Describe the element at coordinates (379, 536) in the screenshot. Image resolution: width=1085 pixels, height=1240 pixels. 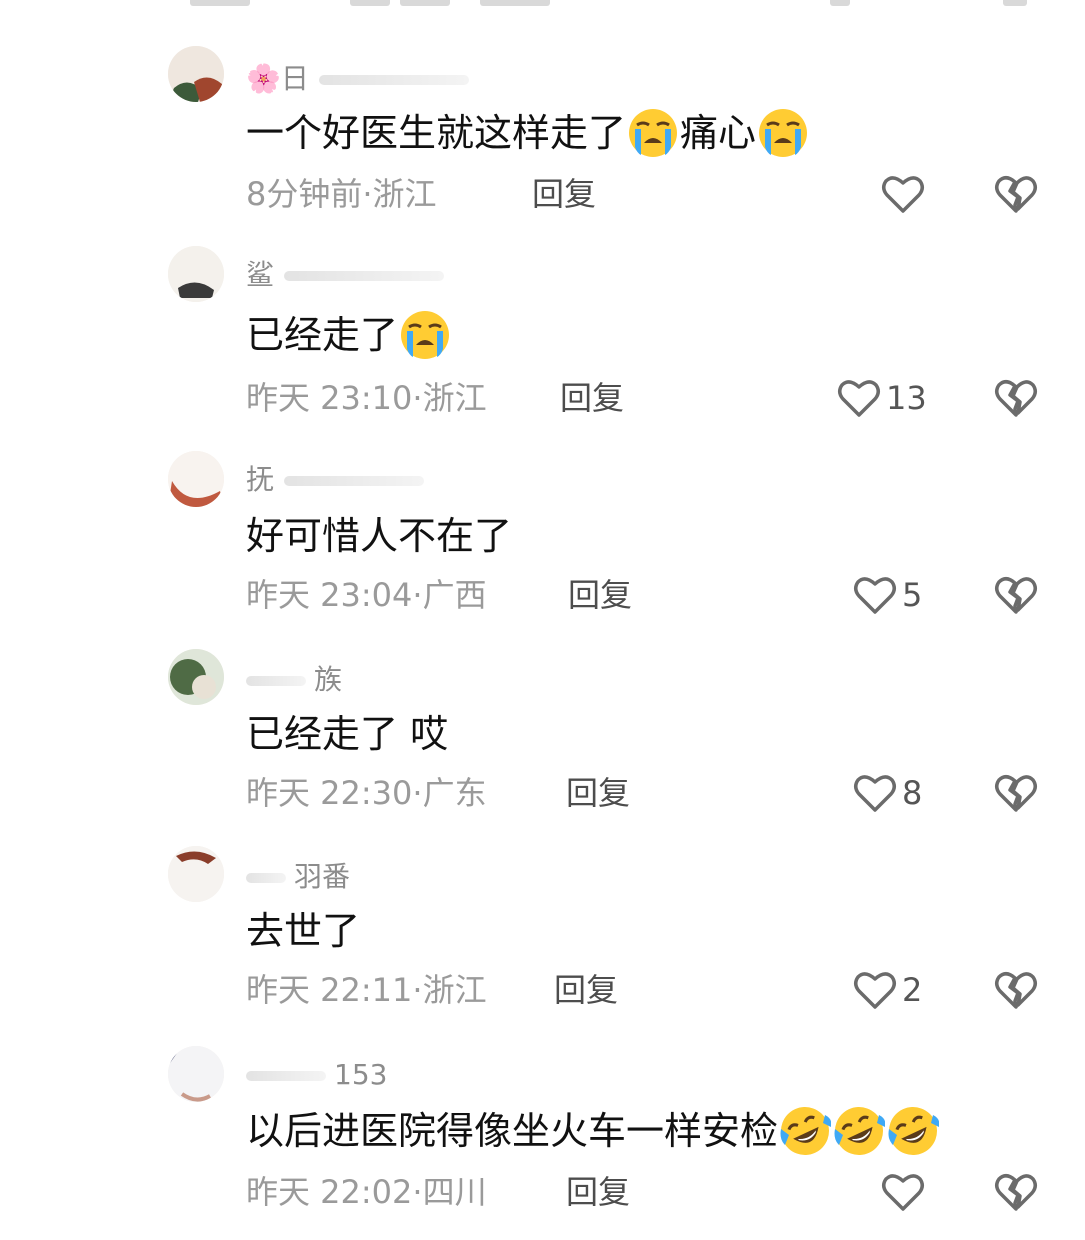
I see `comment-text: 好可惜人不在了` at that location.